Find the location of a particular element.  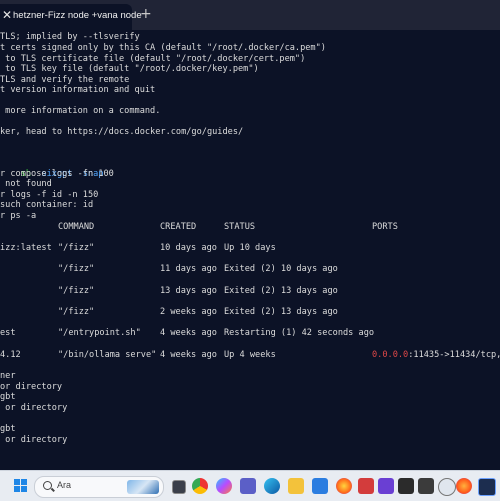

terminal-line: r ps -a is located at coordinates (18, 216).